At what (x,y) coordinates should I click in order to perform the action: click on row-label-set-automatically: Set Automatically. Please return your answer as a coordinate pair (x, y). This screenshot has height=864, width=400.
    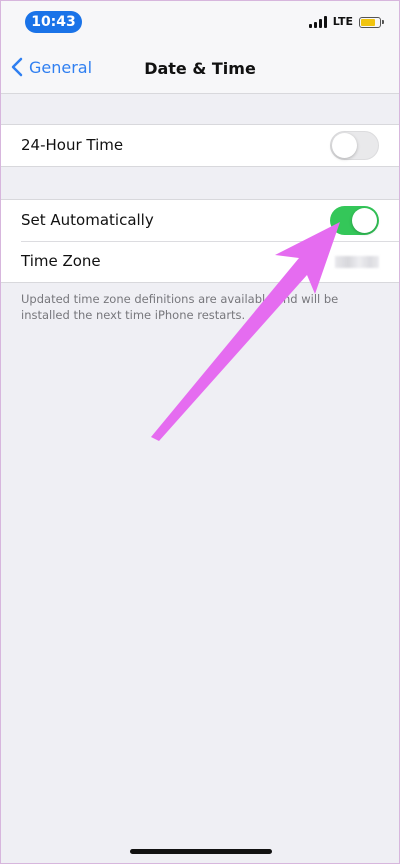
    Looking at the image, I should click on (87, 220).